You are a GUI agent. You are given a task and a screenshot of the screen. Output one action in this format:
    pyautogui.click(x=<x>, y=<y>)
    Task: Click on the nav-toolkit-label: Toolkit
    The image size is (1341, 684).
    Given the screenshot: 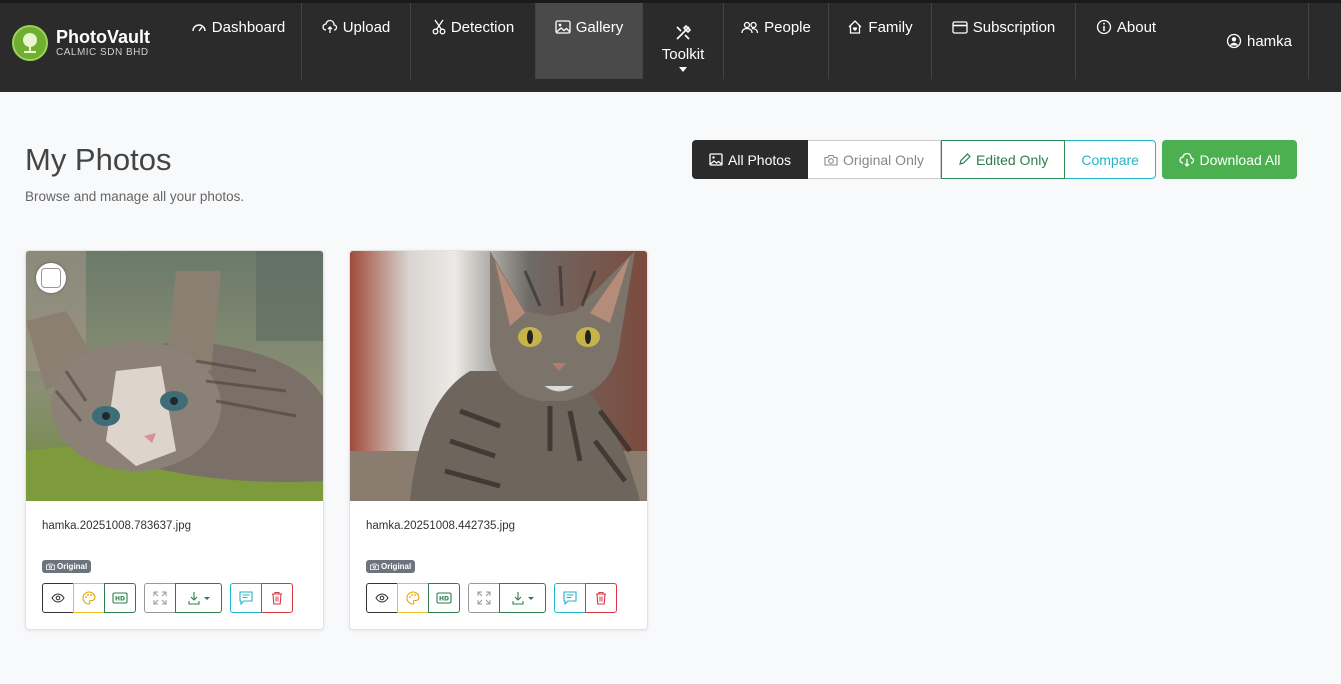 What is the action you would take?
    pyautogui.click(x=683, y=54)
    